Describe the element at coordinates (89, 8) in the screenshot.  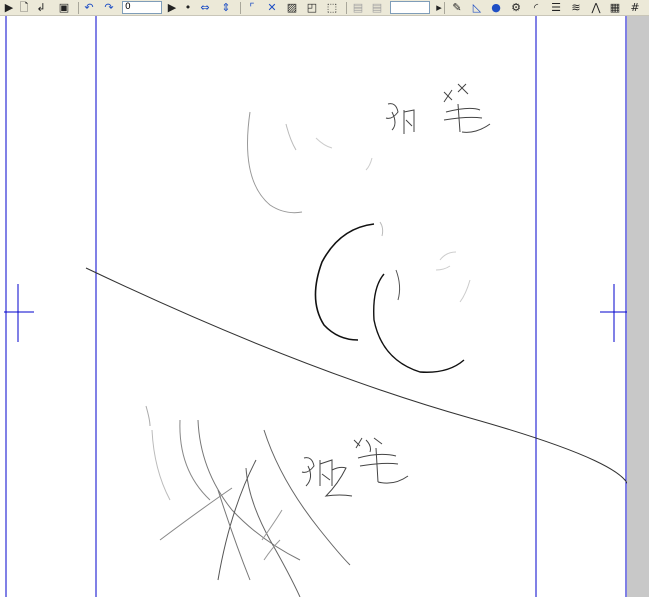
I see `rotate-left-icon: ↶` at that location.